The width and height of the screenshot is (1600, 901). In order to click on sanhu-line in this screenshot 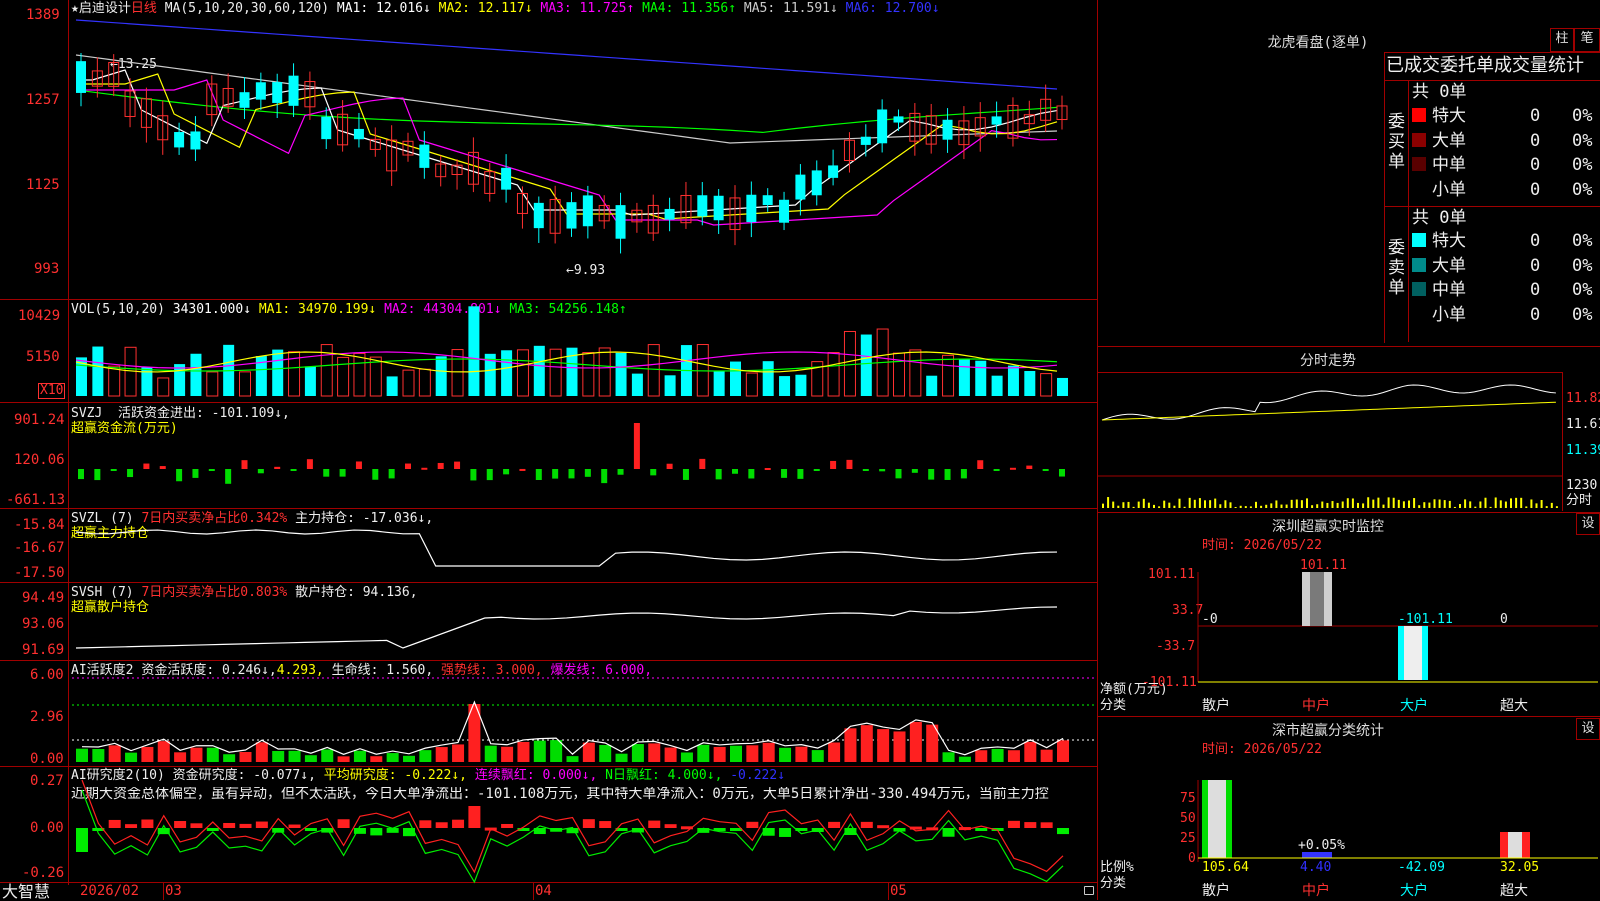, I will do `click(566, 627)`.